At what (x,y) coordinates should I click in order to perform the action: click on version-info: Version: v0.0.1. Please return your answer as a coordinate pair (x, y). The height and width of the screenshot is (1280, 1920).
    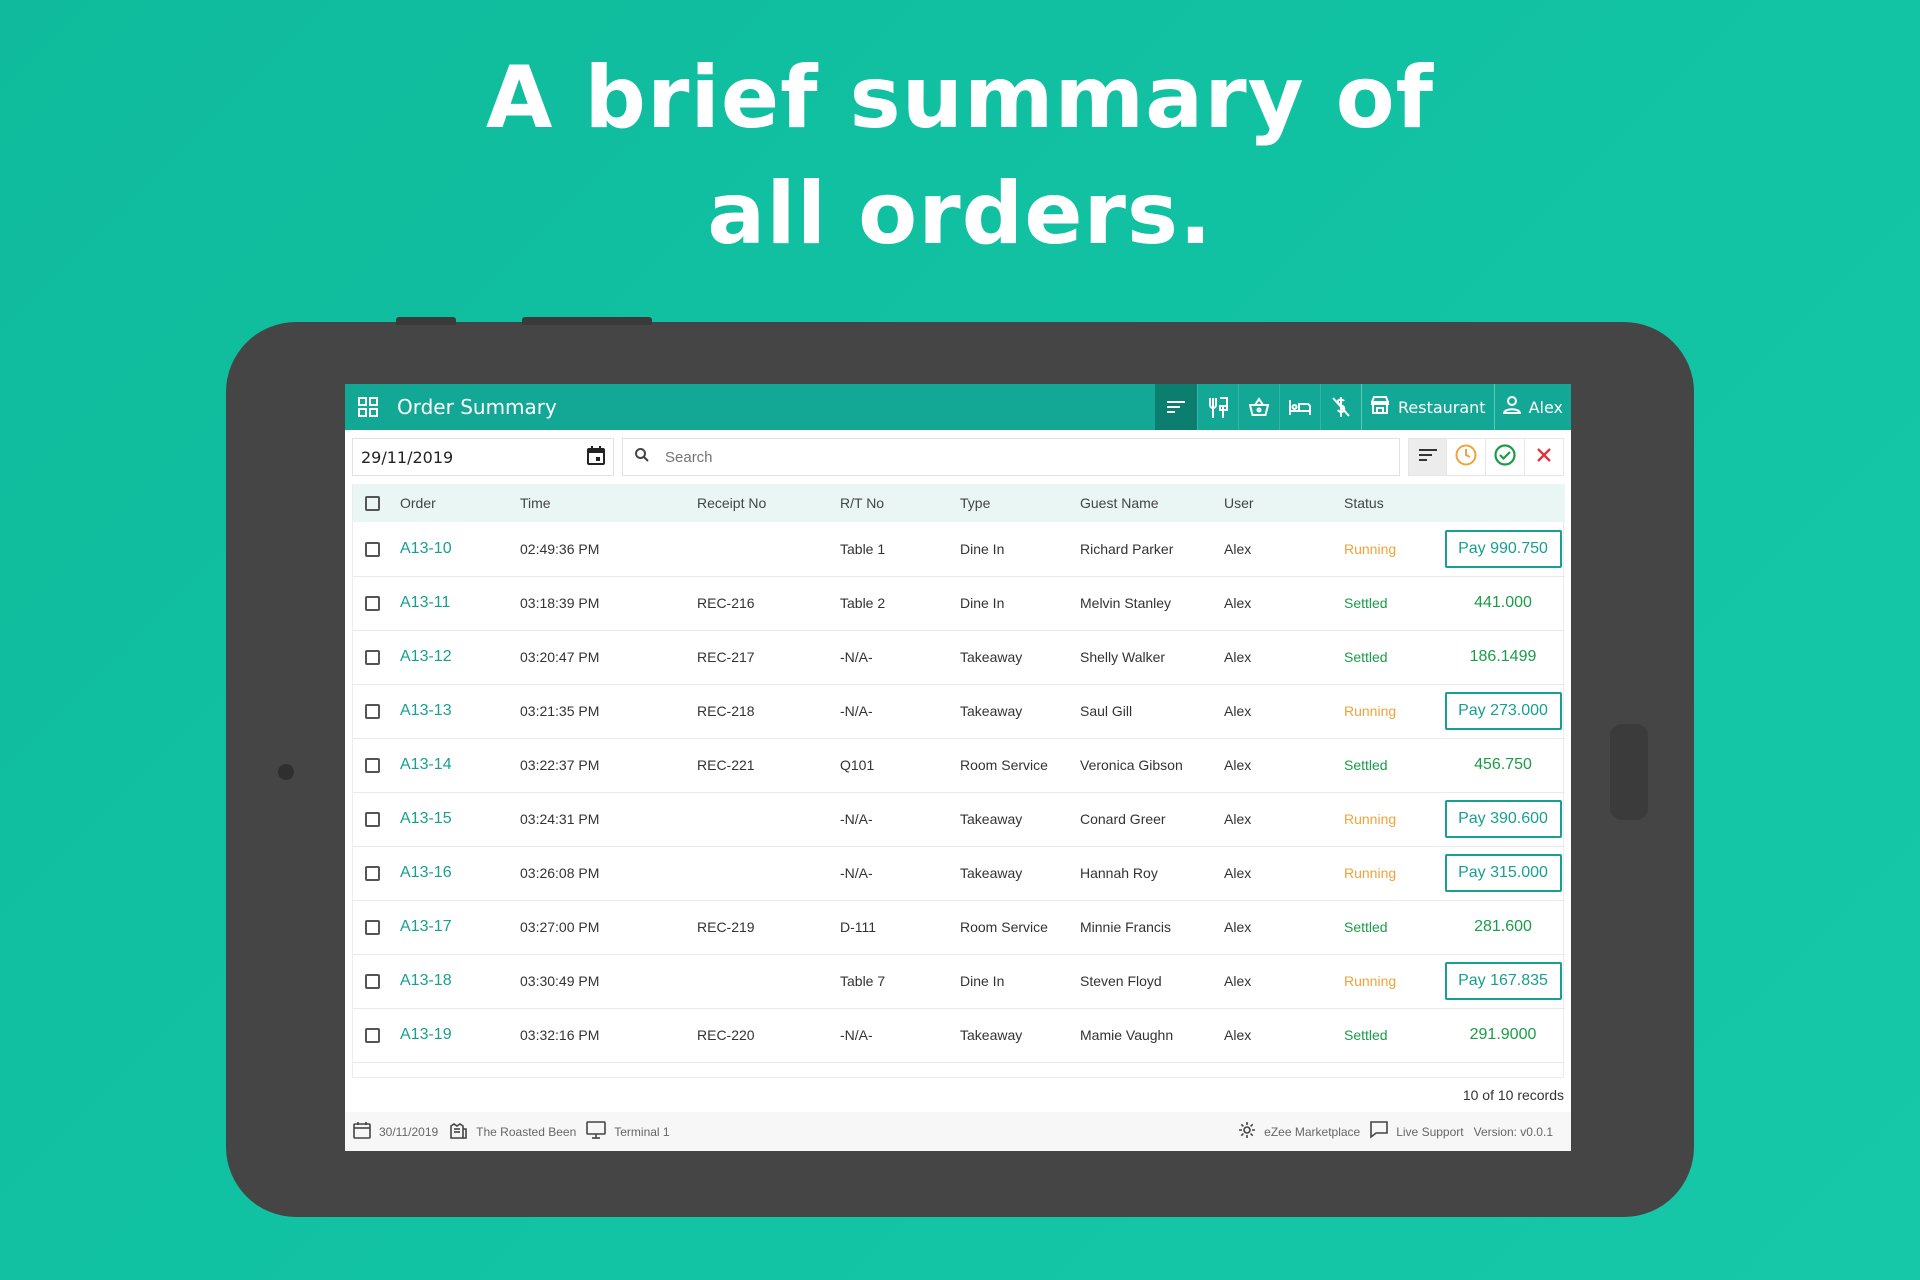
    Looking at the image, I should click on (1513, 1132).